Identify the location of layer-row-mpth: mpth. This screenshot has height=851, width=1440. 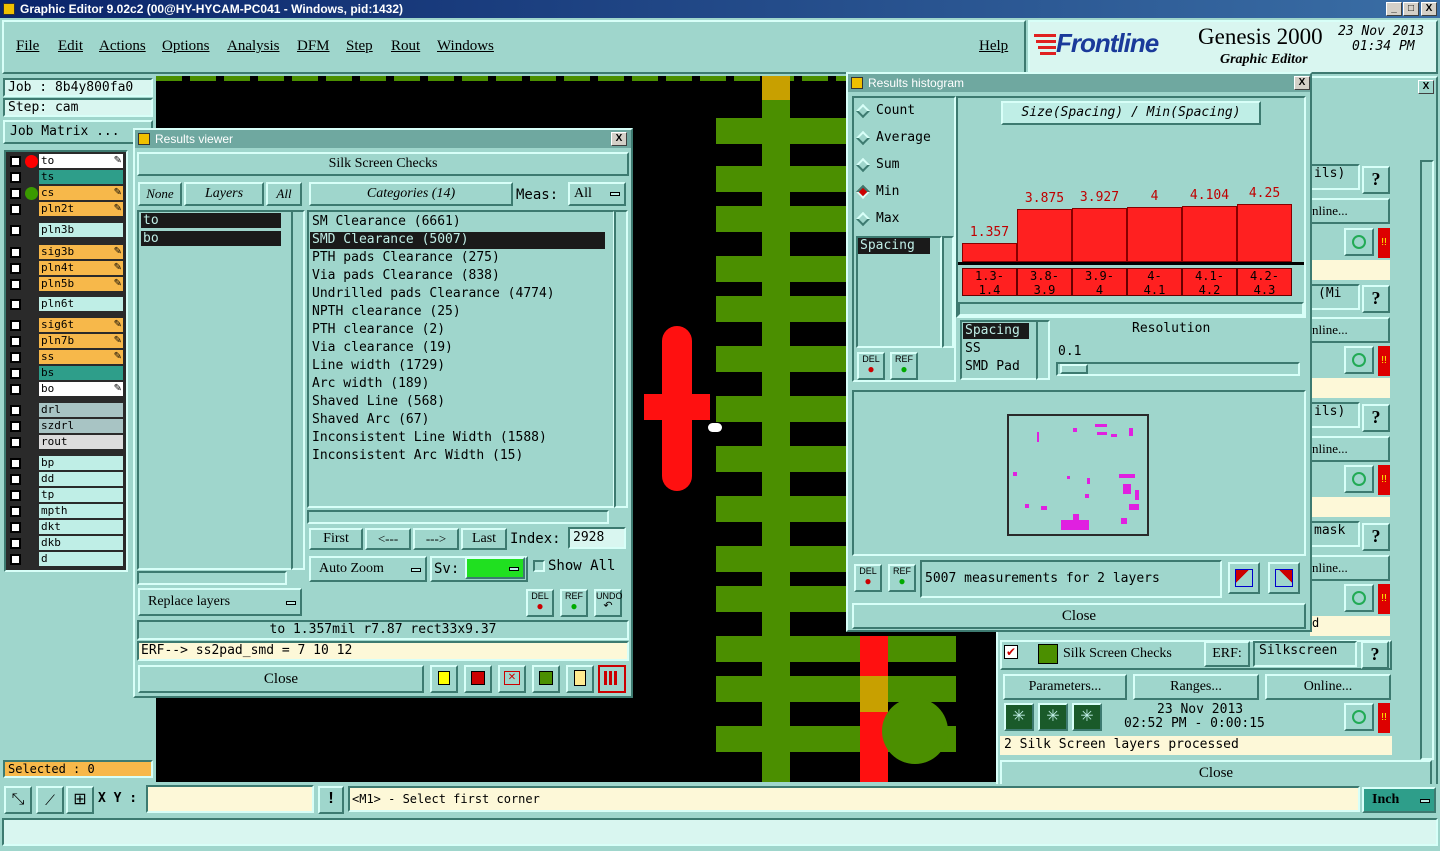
(66, 511).